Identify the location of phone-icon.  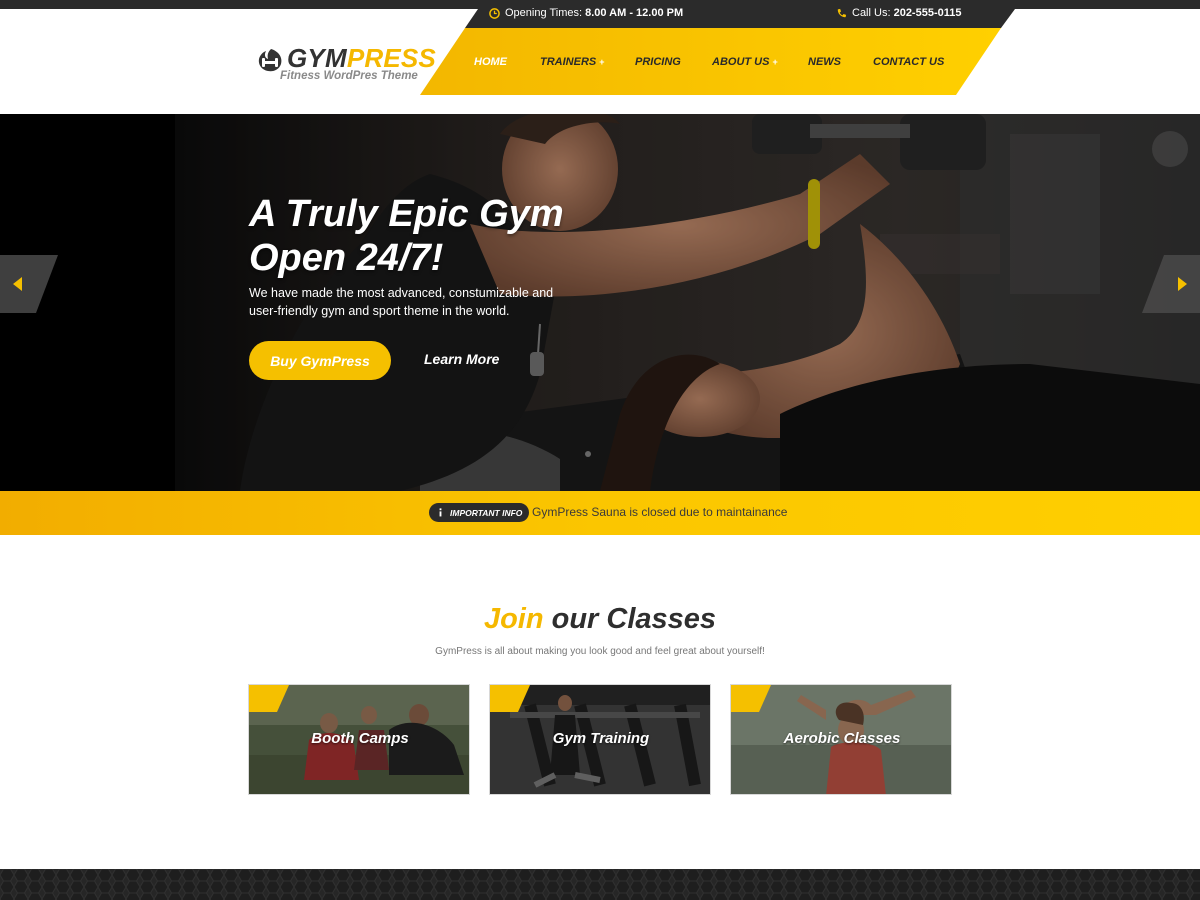
(842, 12).